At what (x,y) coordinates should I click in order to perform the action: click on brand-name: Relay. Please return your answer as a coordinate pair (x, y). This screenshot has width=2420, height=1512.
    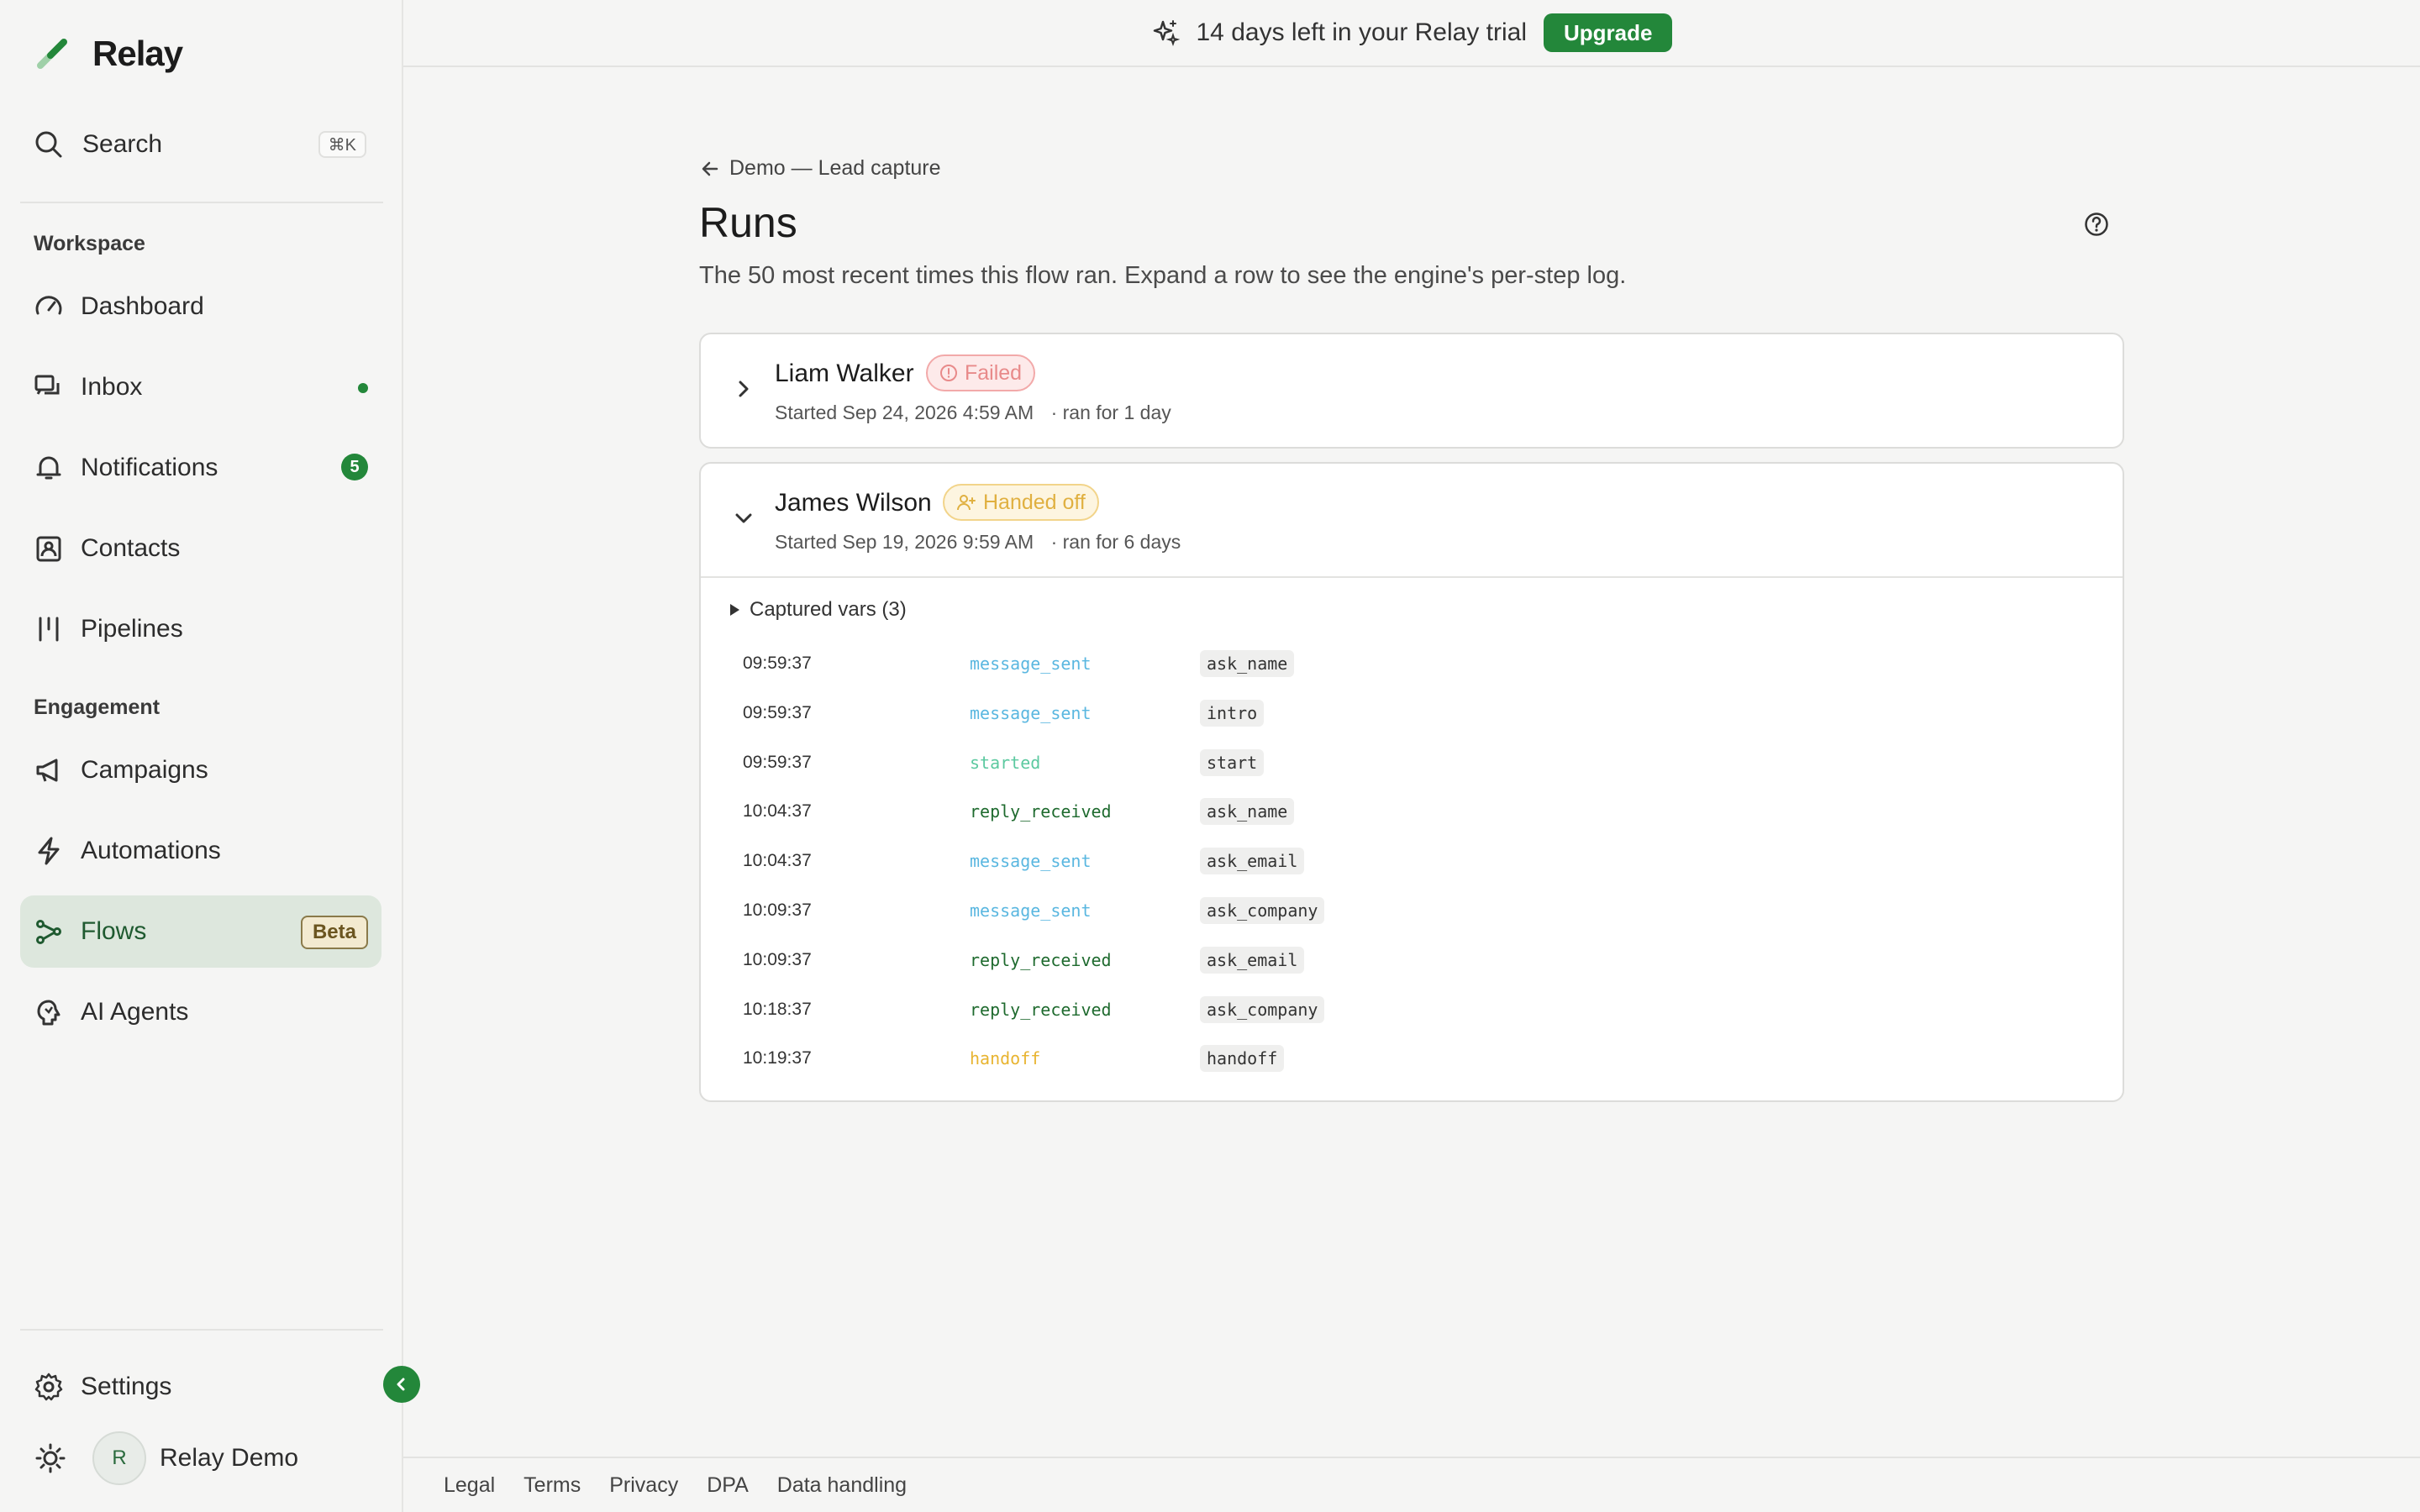
    Looking at the image, I should click on (138, 53).